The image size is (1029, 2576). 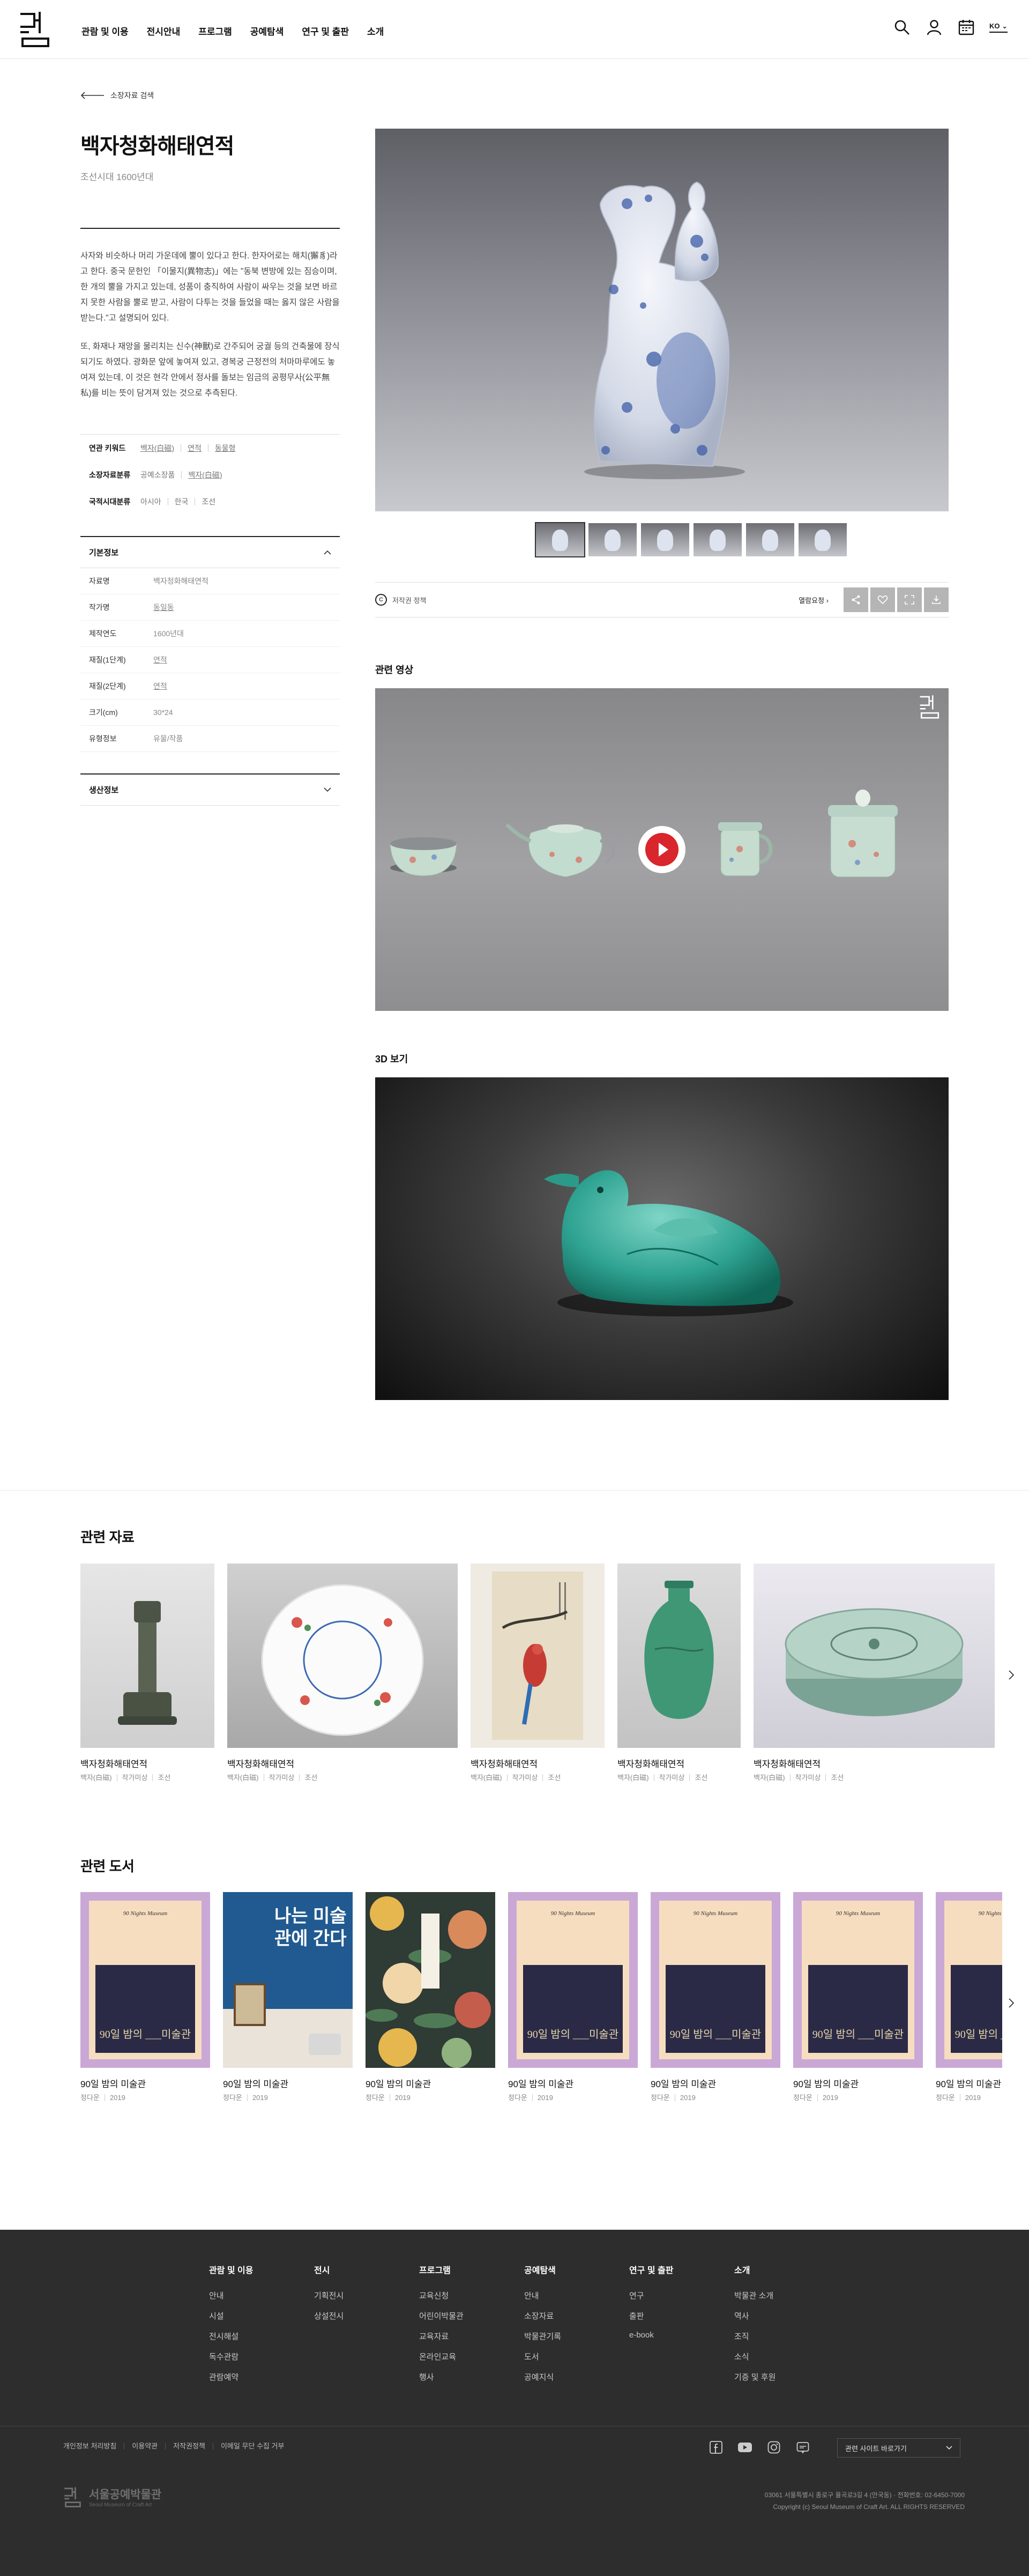 I want to click on keyword-link: 공예소장품, so click(x=160, y=475).